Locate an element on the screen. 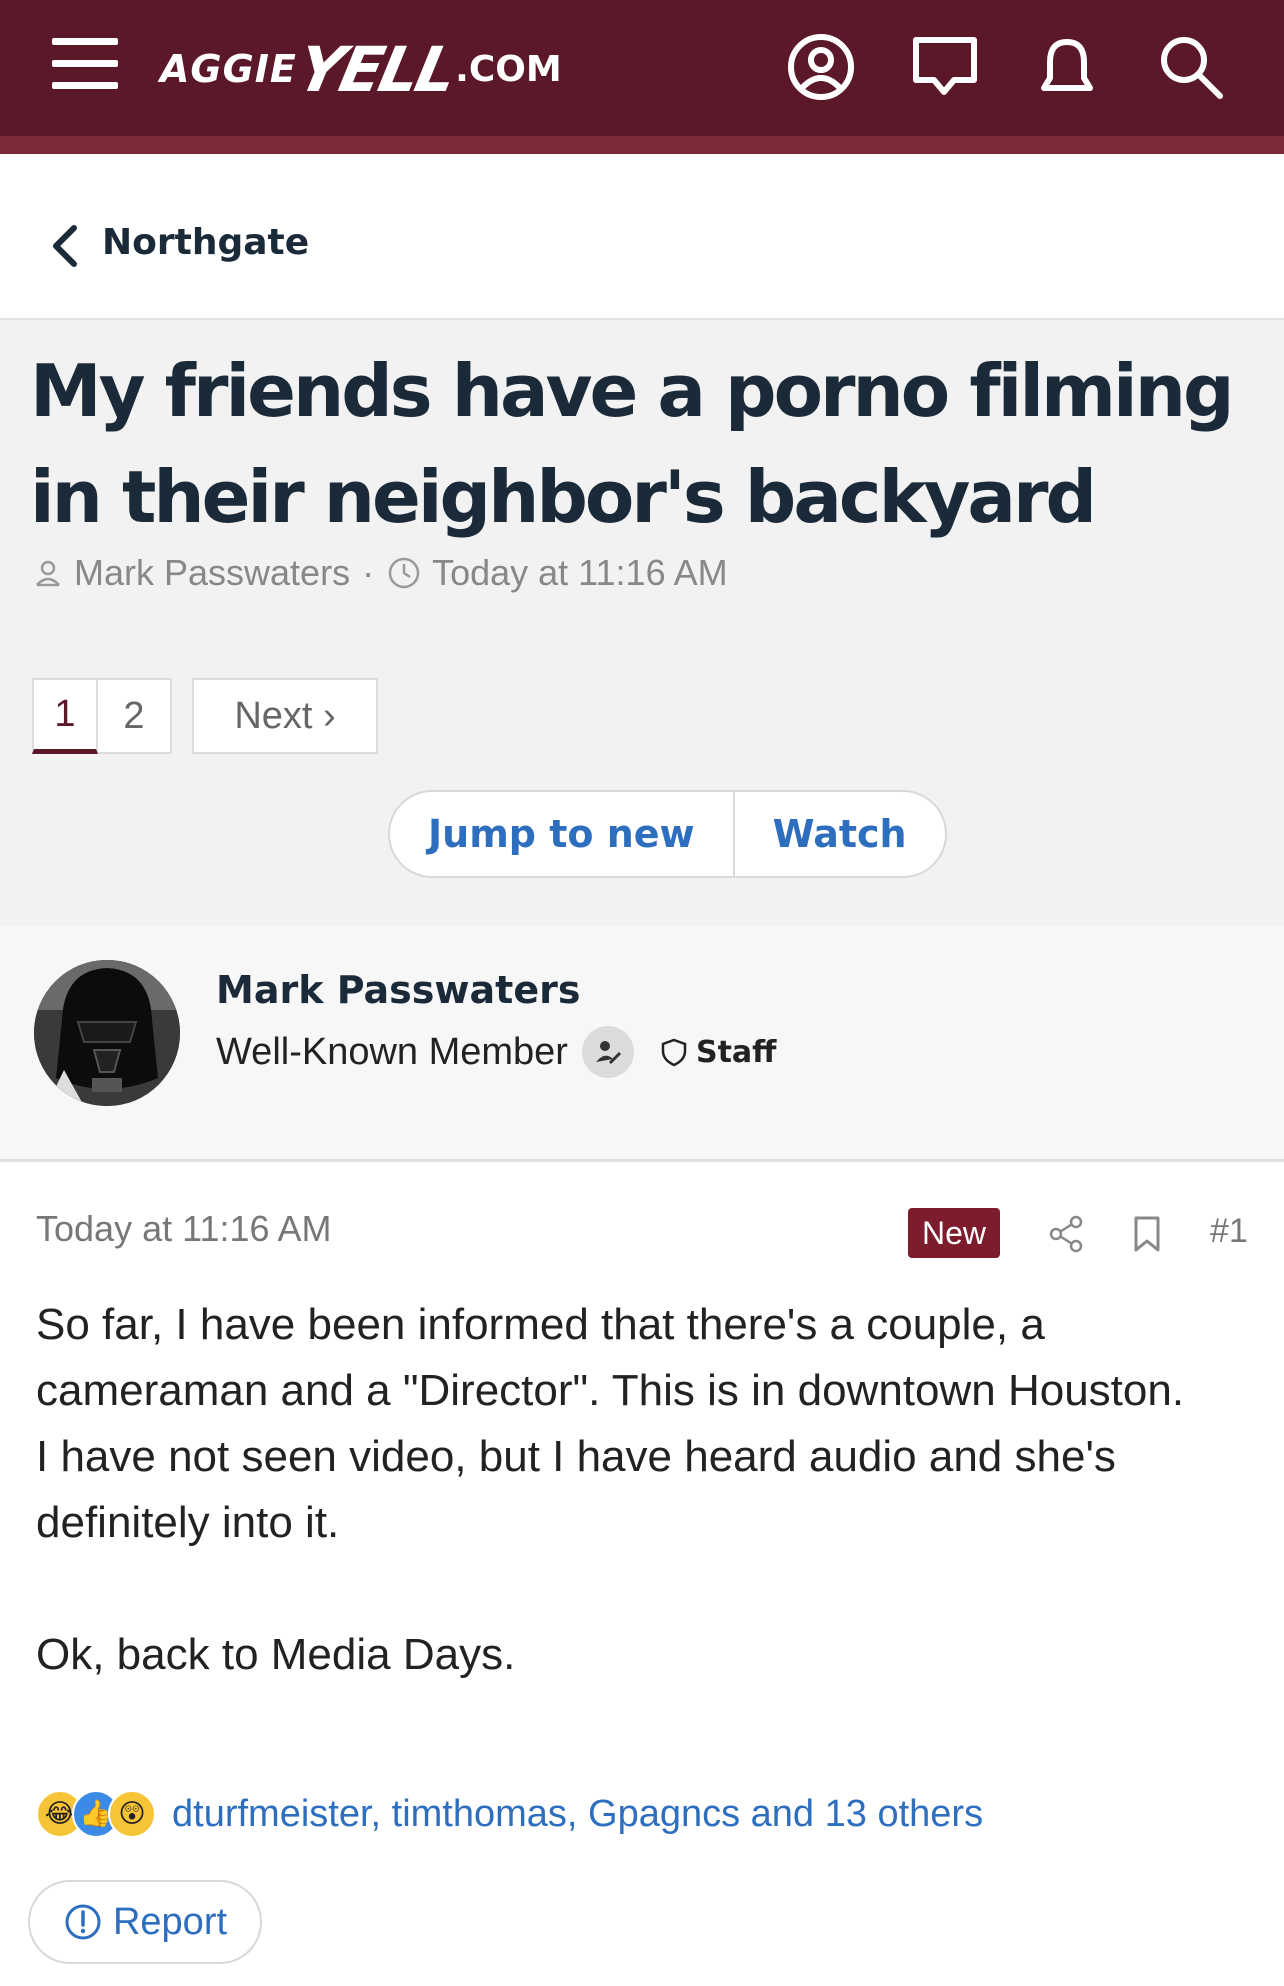 The height and width of the screenshot is (1986, 1284). staff-badge: Staff is located at coordinates (718, 1052).